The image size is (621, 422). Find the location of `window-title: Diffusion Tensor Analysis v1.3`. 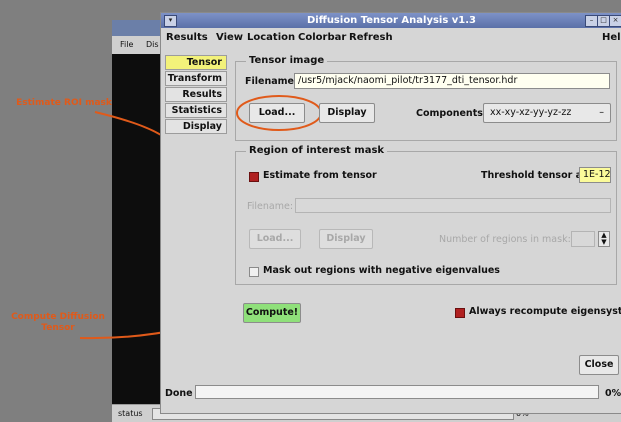

window-title: Diffusion Tensor Analysis v1.3 is located at coordinates (391, 20).